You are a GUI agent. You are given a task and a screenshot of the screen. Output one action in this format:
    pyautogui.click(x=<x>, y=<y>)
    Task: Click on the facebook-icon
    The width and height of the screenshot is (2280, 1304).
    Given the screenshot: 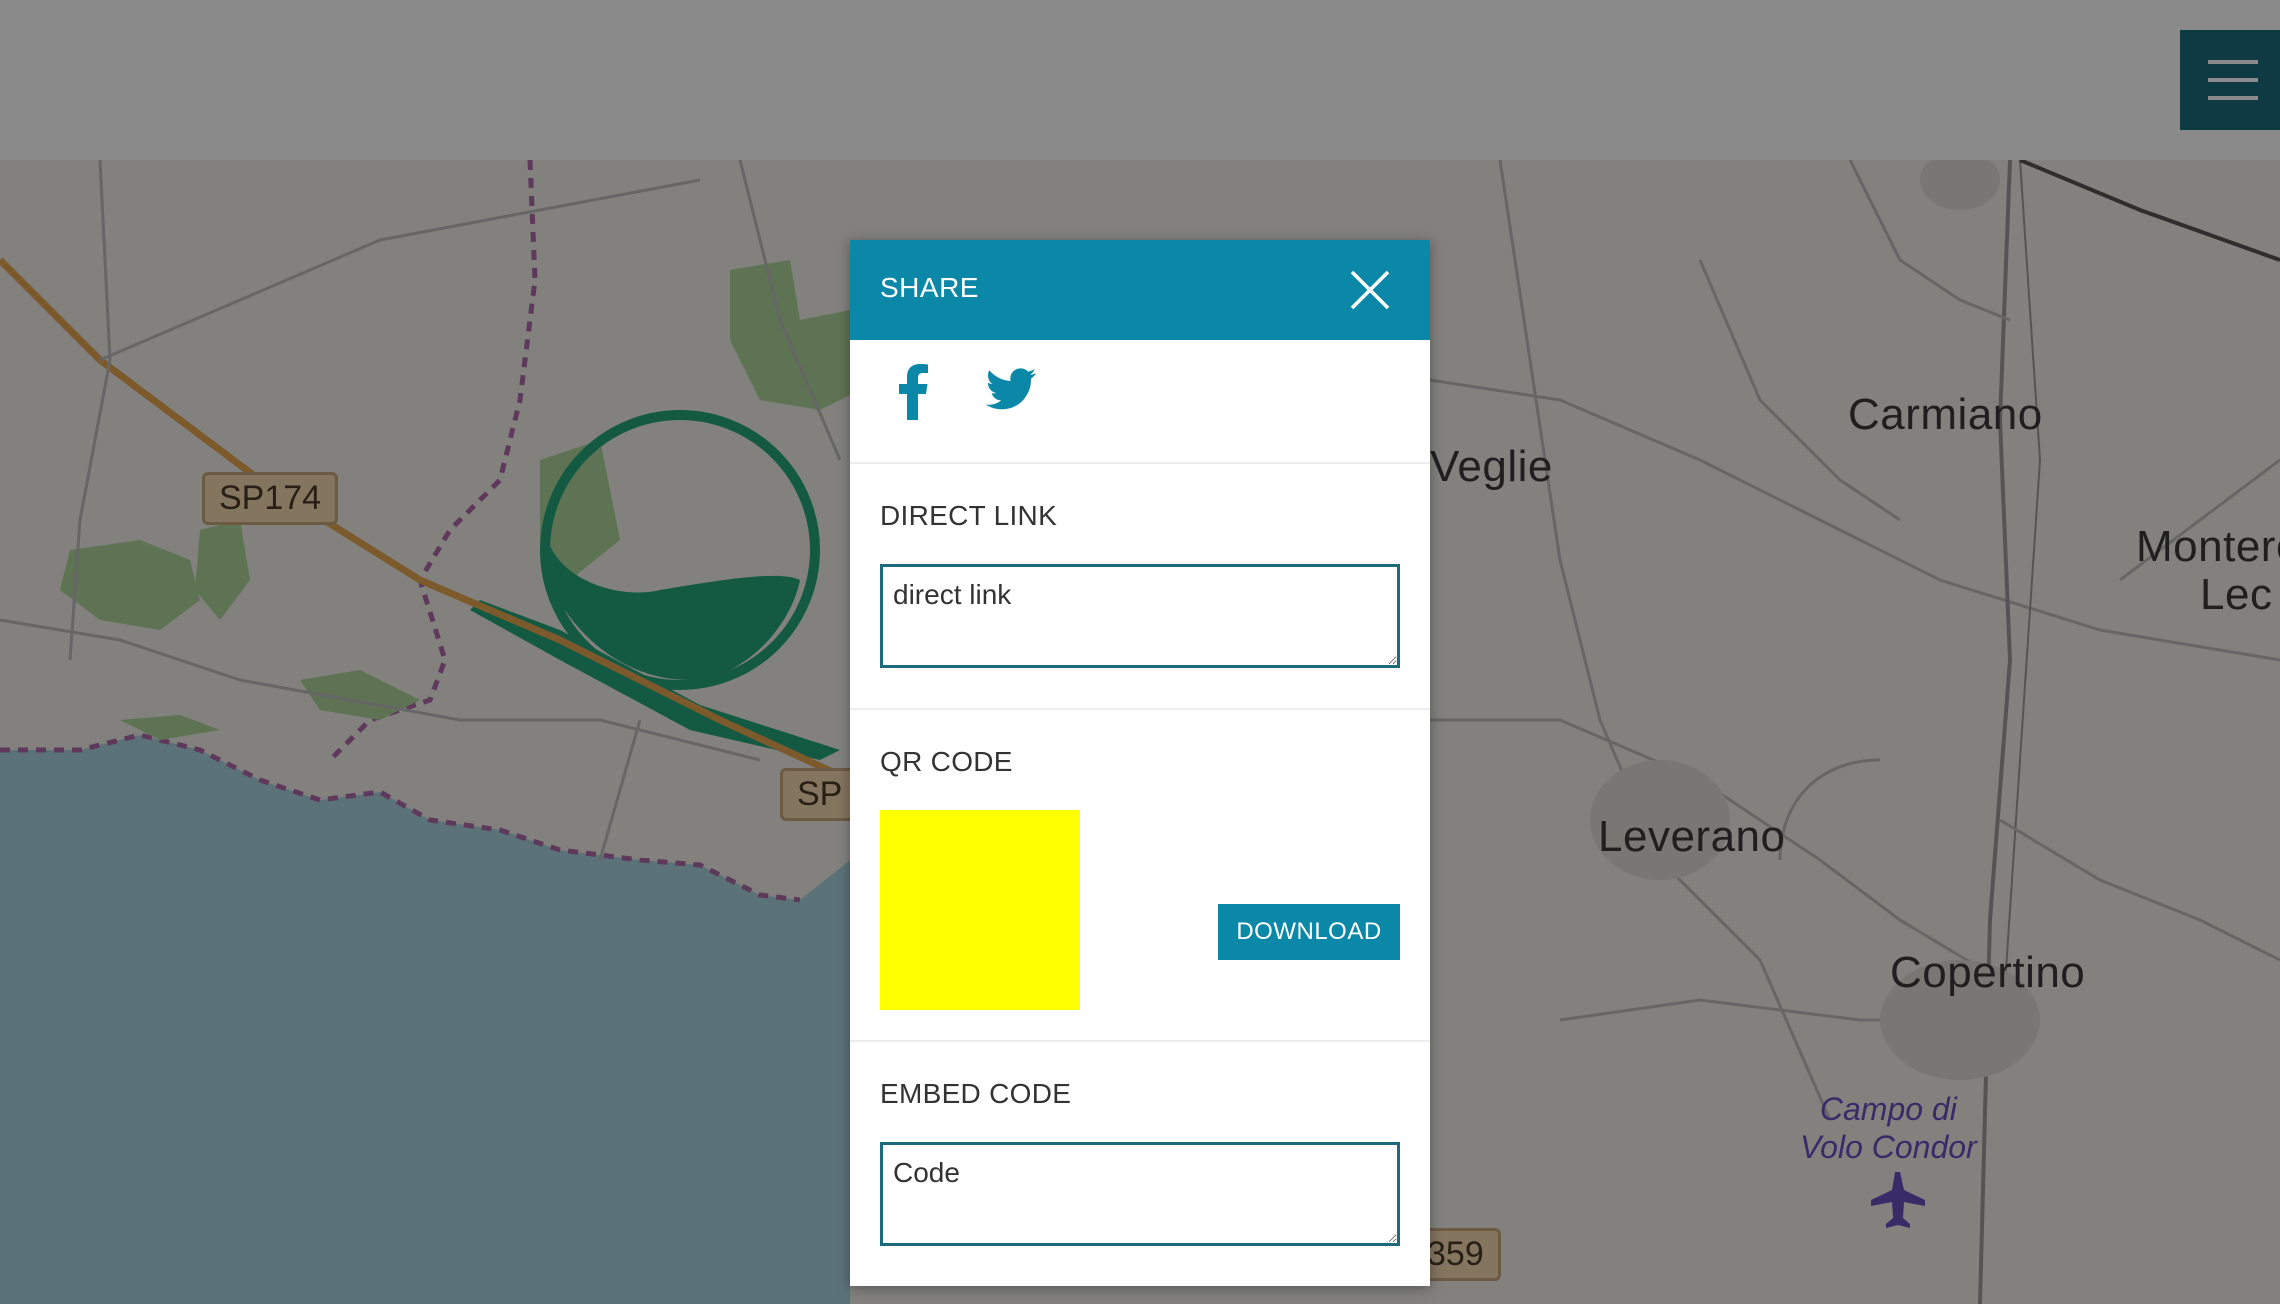 What is the action you would take?
    pyautogui.click(x=913, y=392)
    